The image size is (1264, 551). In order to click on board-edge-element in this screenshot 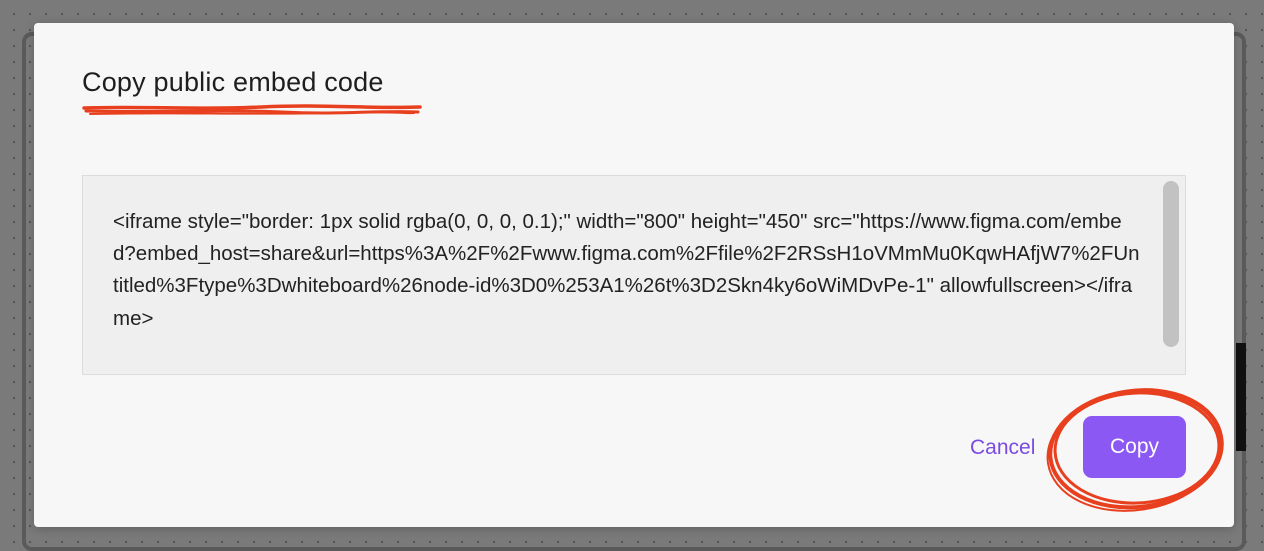, I will do `click(1241, 397)`.